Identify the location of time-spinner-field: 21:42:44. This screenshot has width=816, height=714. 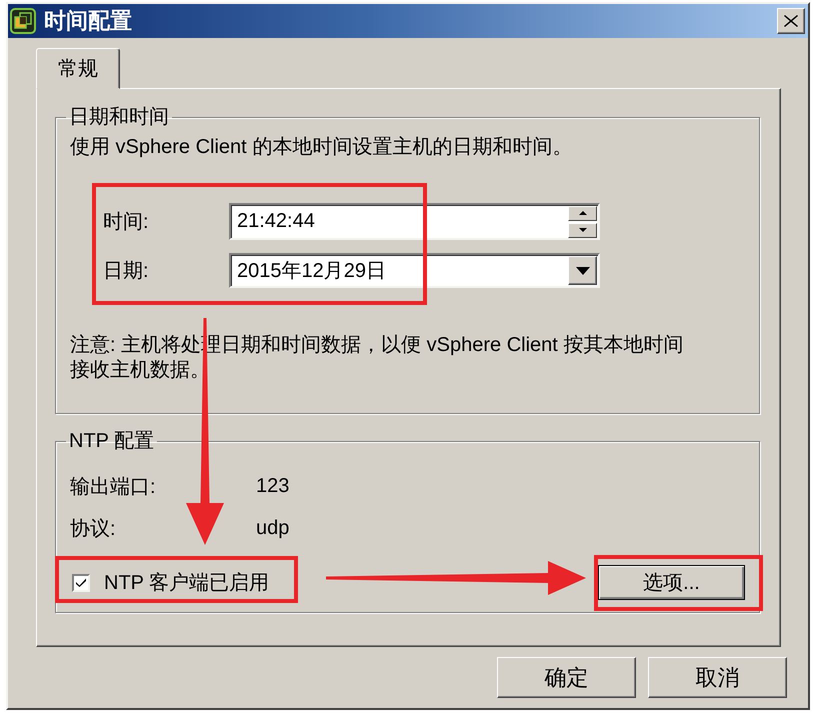
(414, 221).